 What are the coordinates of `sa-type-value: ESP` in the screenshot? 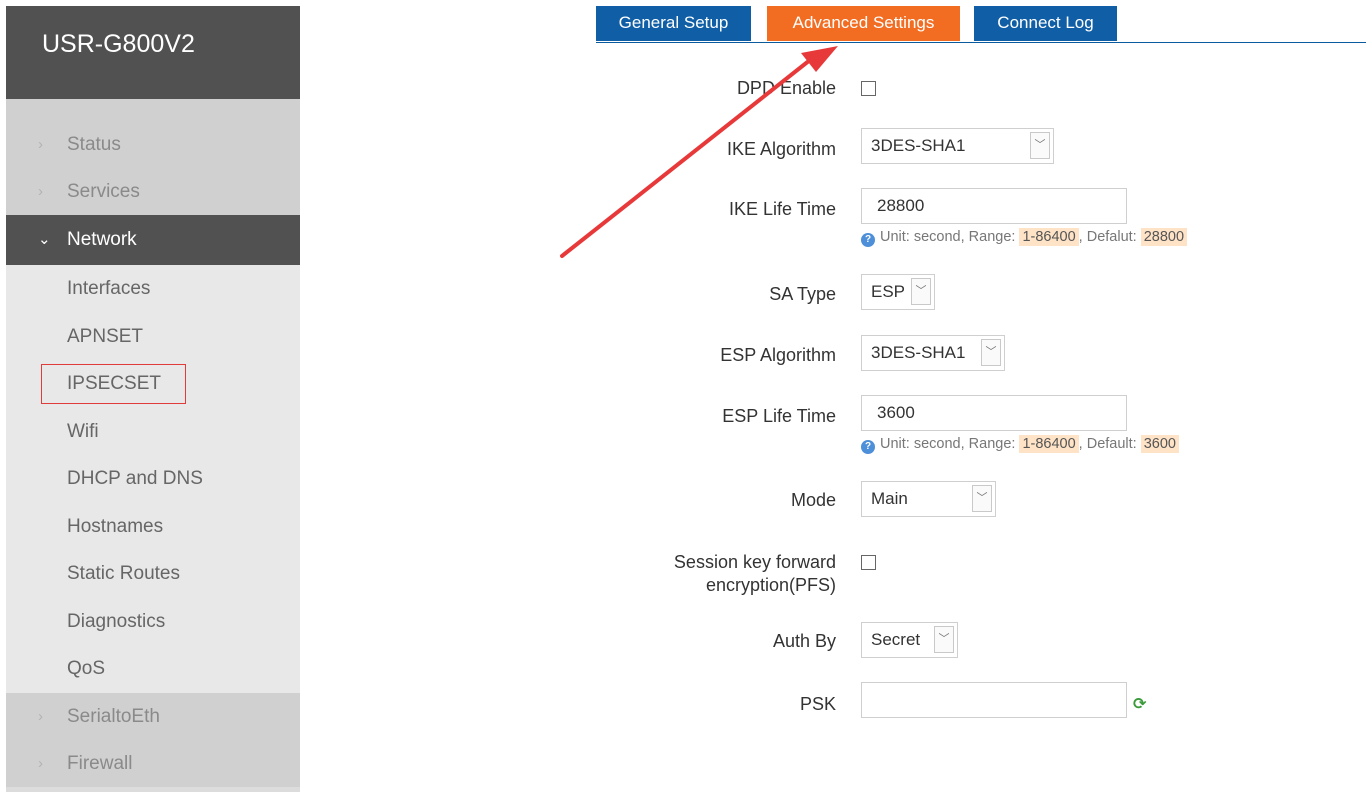 It's located at (888, 291).